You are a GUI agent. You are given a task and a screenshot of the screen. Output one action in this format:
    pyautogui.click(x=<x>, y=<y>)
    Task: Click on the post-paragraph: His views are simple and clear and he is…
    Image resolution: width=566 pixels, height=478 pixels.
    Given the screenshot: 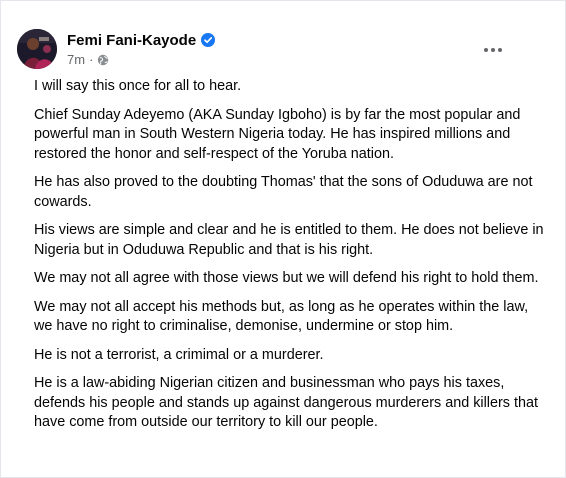 What is the action you would take?
    pyautogui.click(x=289, y=240)
    